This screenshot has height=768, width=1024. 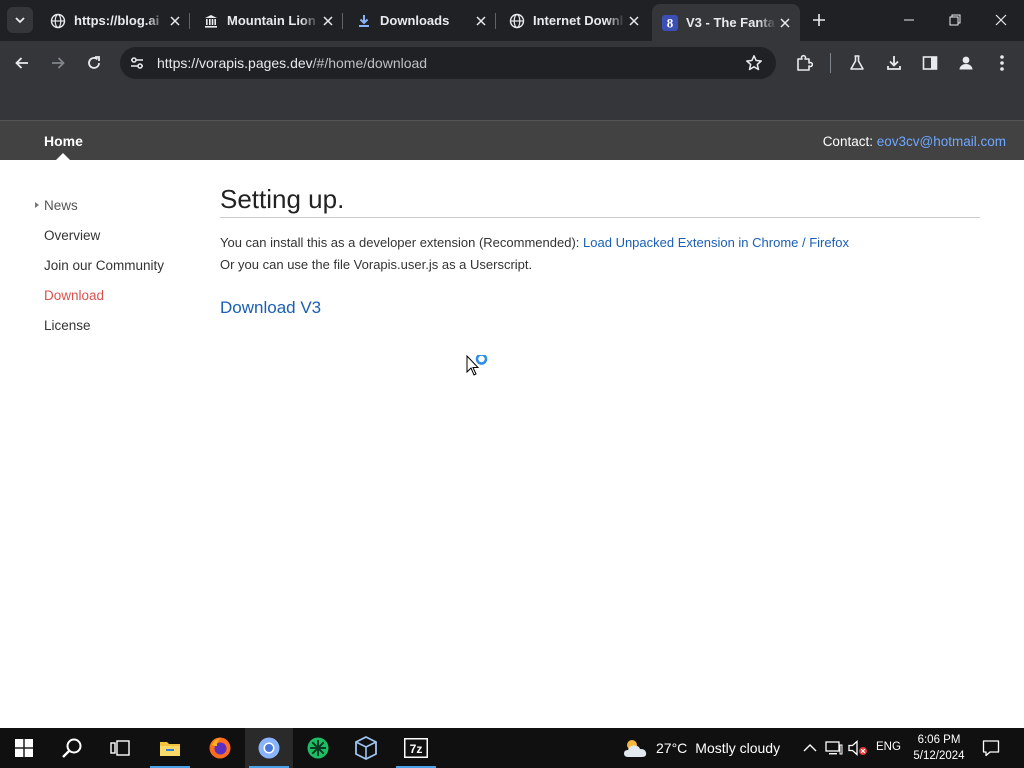 I want to click on tab-search-button, so click(x=20, y=20).